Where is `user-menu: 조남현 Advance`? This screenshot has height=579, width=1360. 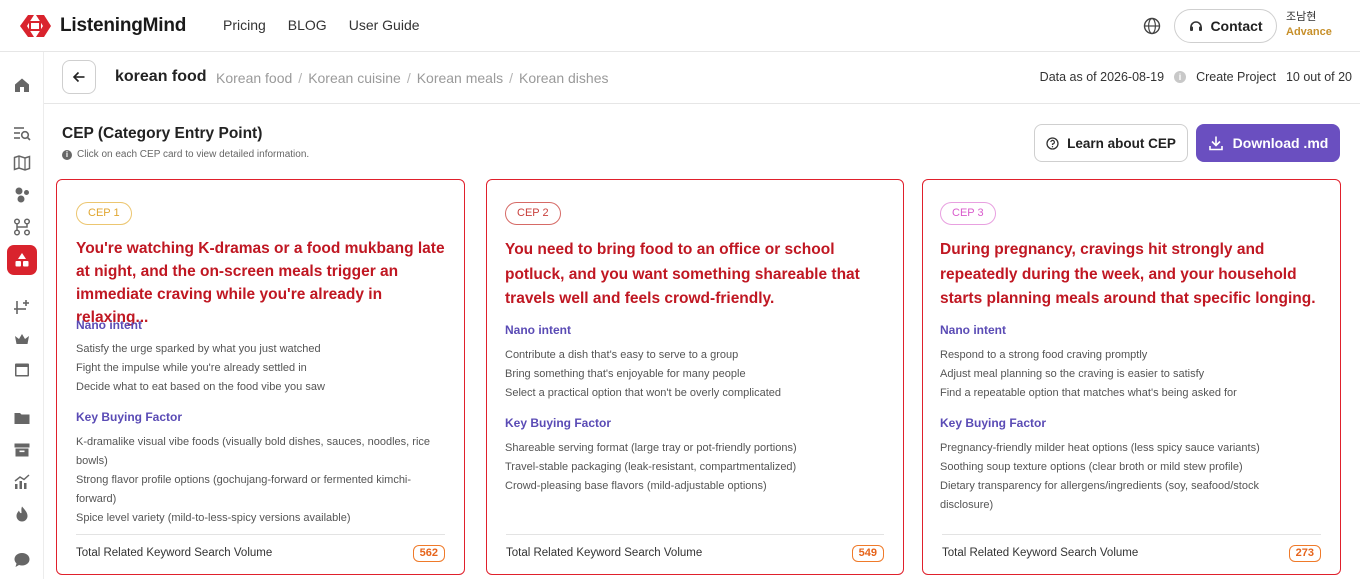 user-menu: 조남현 Advance is located at coordinates (1309, 25).